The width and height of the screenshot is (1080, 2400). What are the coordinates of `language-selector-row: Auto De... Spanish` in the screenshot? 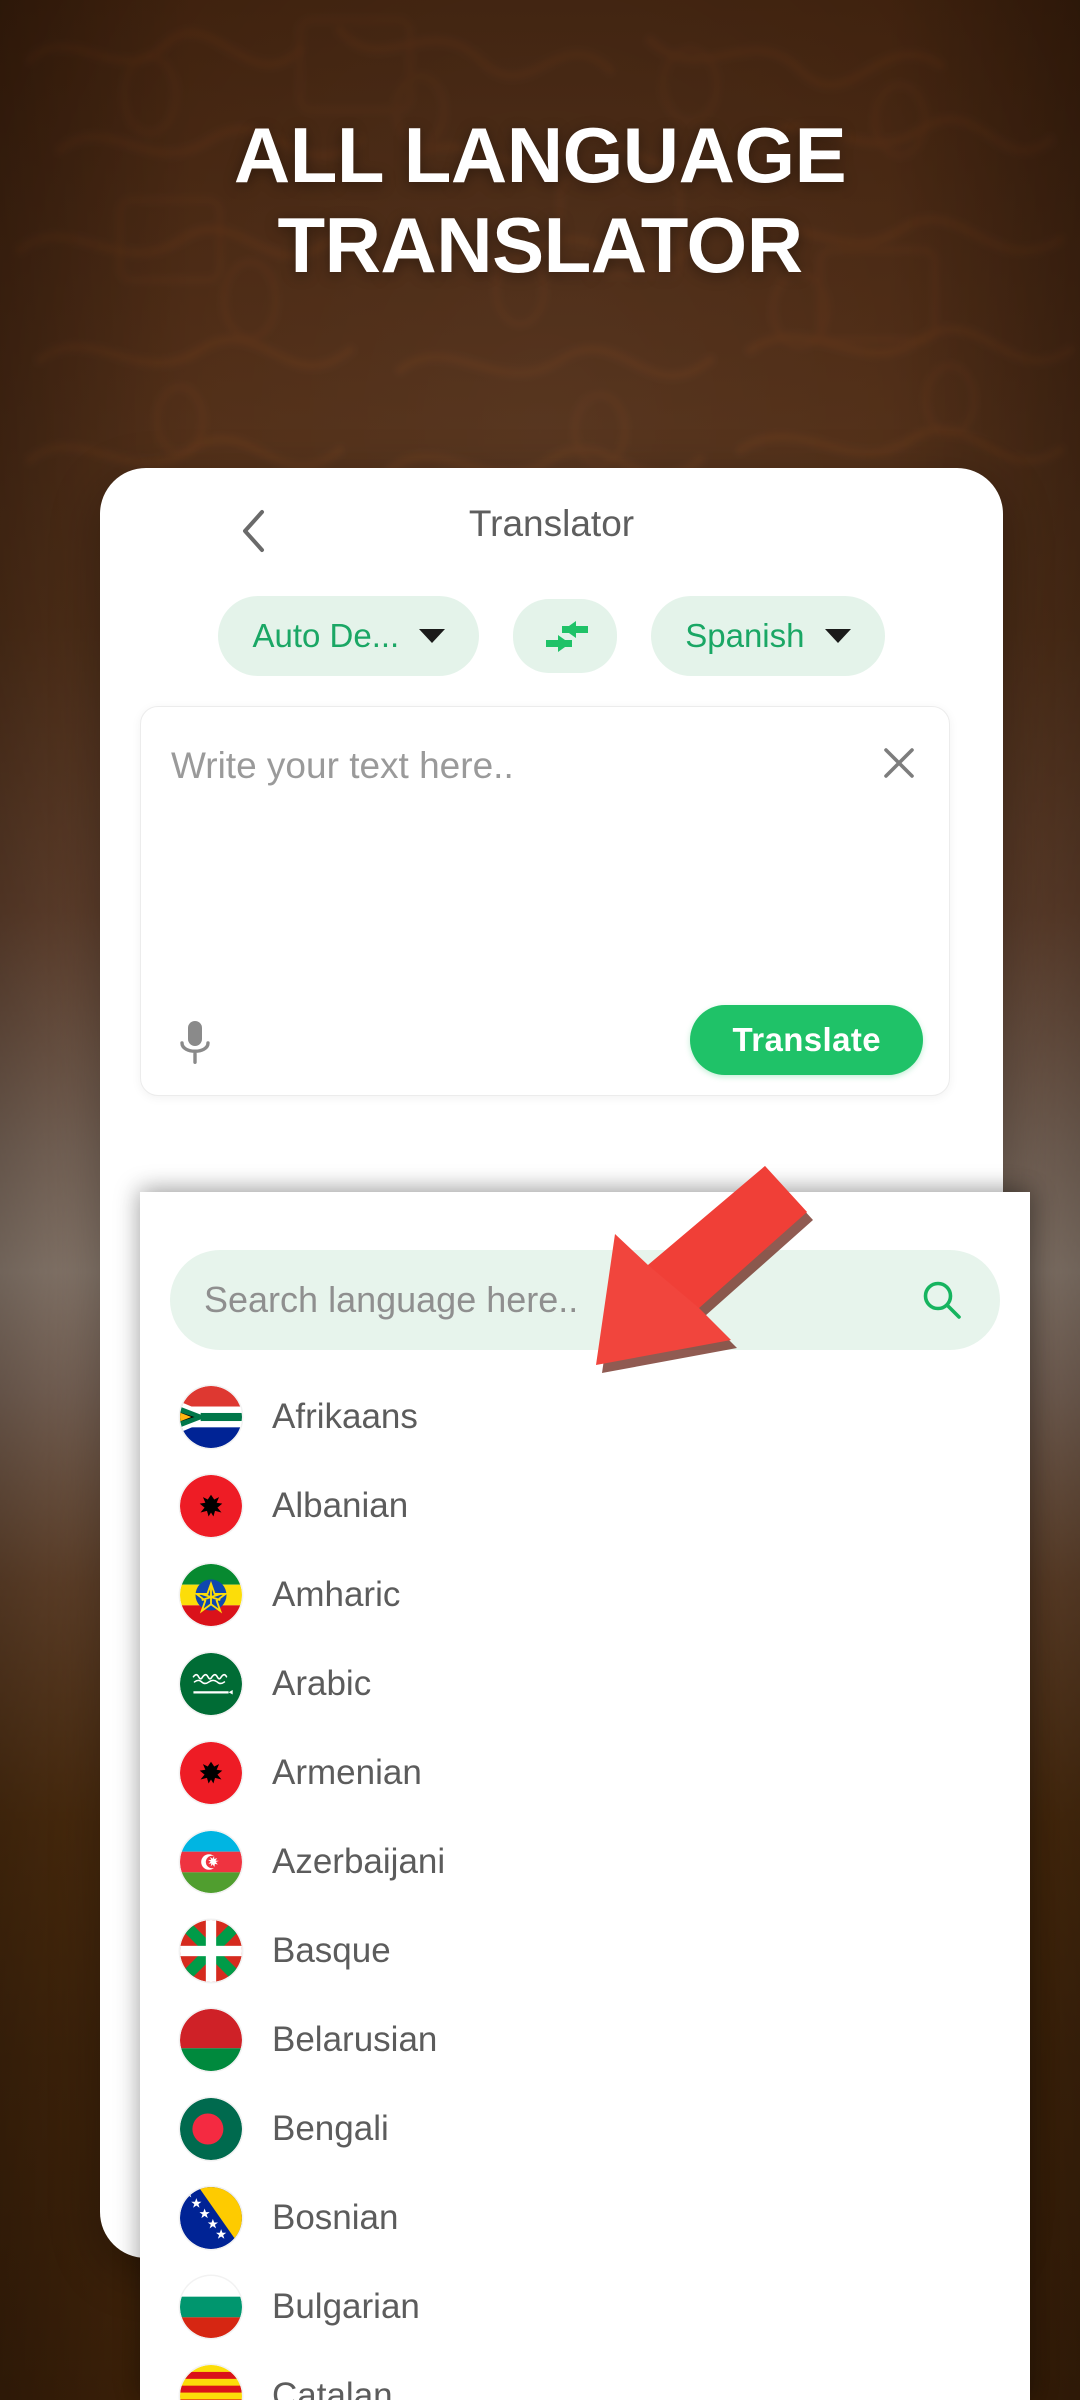 It's located at (551, 636).